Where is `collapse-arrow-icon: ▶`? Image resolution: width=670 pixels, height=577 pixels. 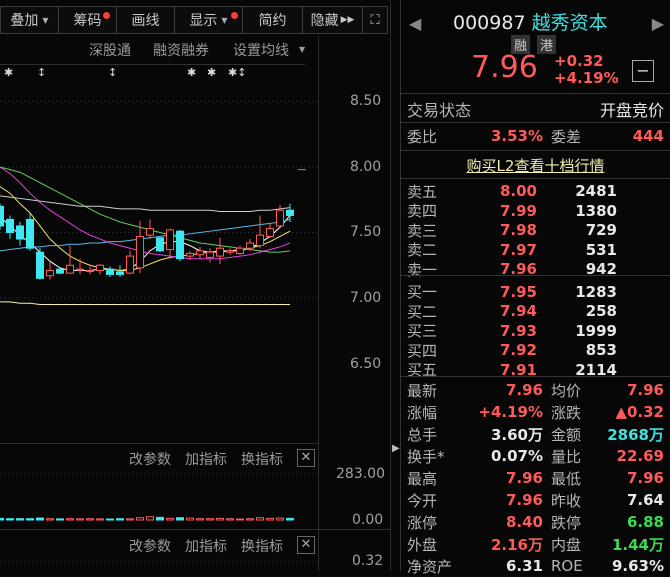
collapse-arrow-icon: ▶ is located at coordinates (396, 448).